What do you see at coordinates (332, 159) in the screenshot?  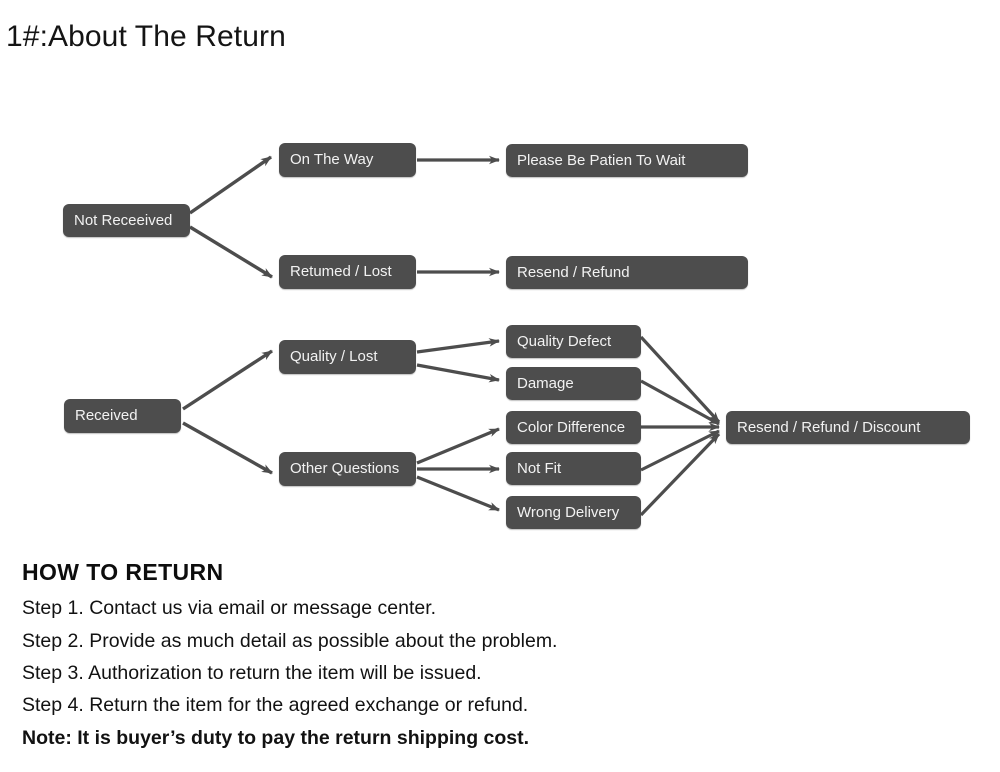 I see `flow-node-label: On The Way` at bounding box center [332, 159].